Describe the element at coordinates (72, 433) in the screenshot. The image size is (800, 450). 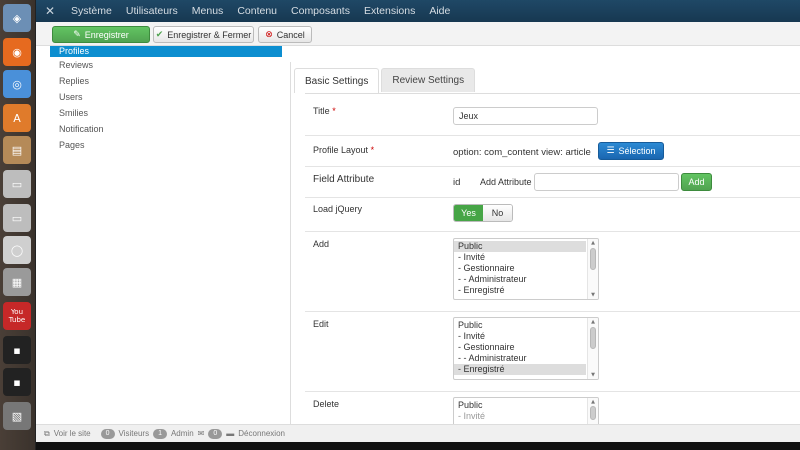
I see `view-site-link: Voir le site` at that location.